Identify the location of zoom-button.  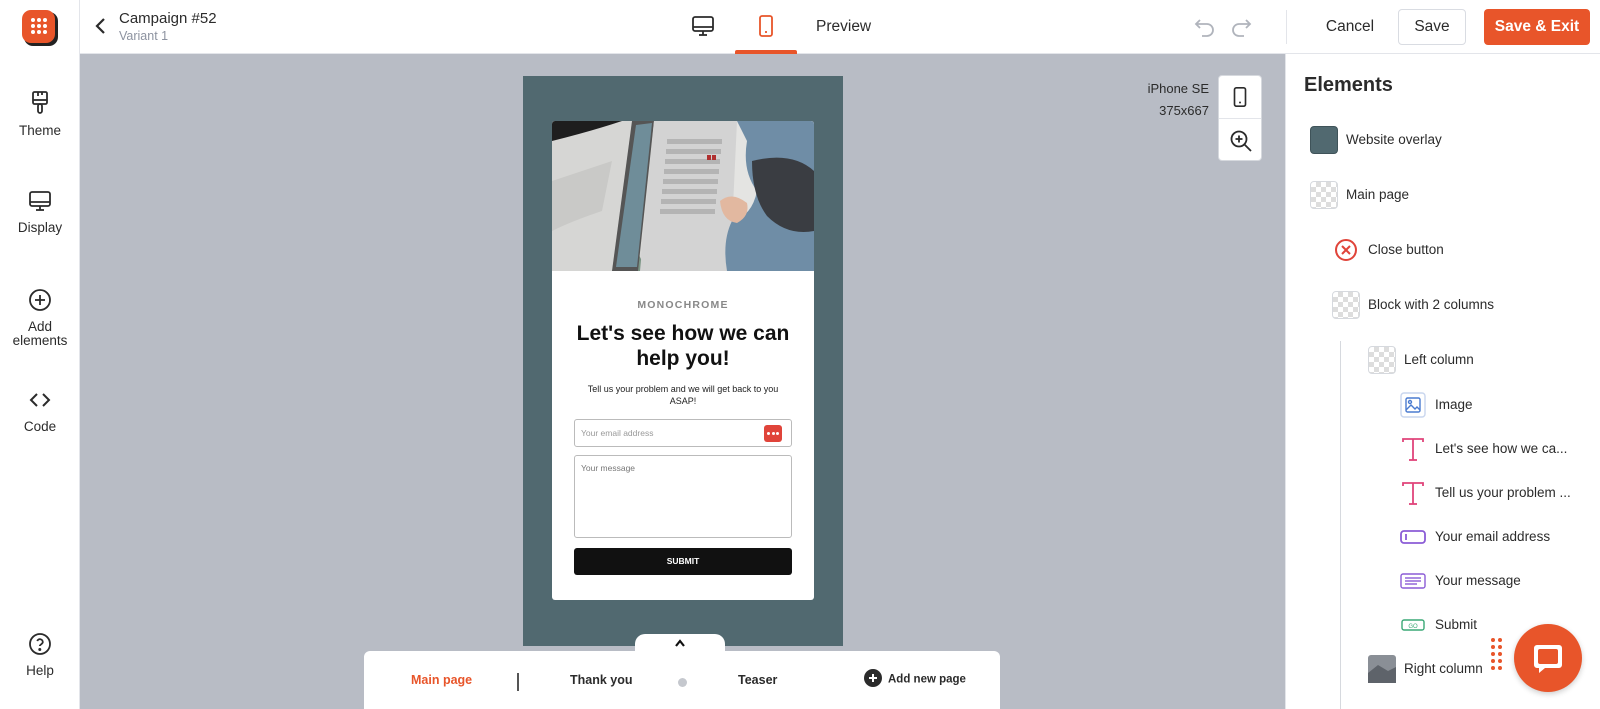
(1240, 139).